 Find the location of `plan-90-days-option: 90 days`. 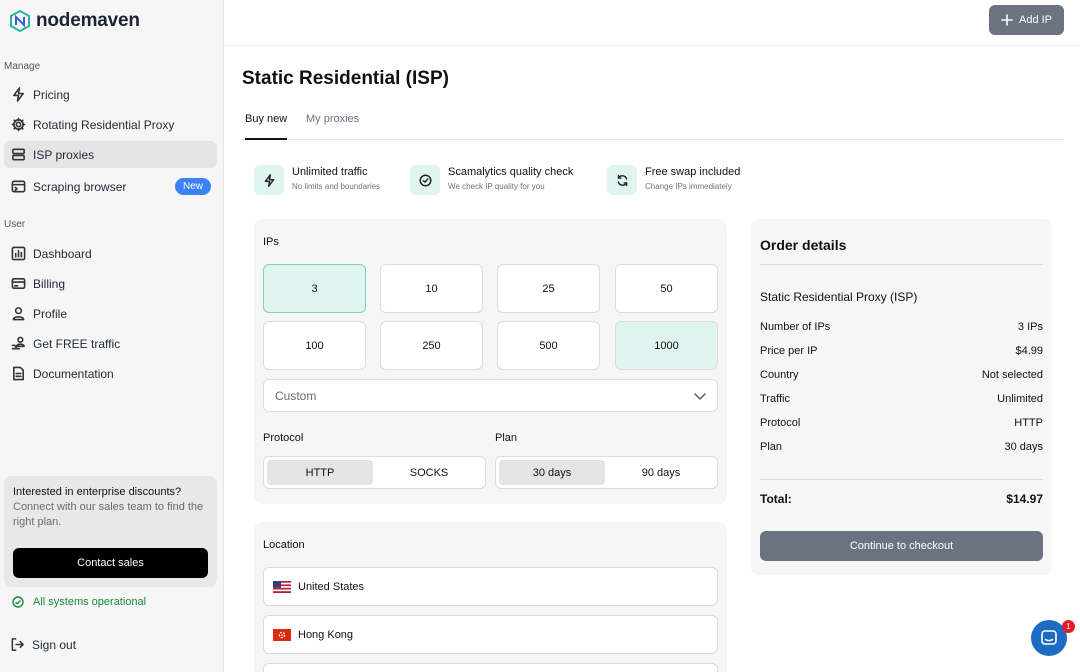

plan-90-days-option: 90 days is located at coordinates (661, 472).